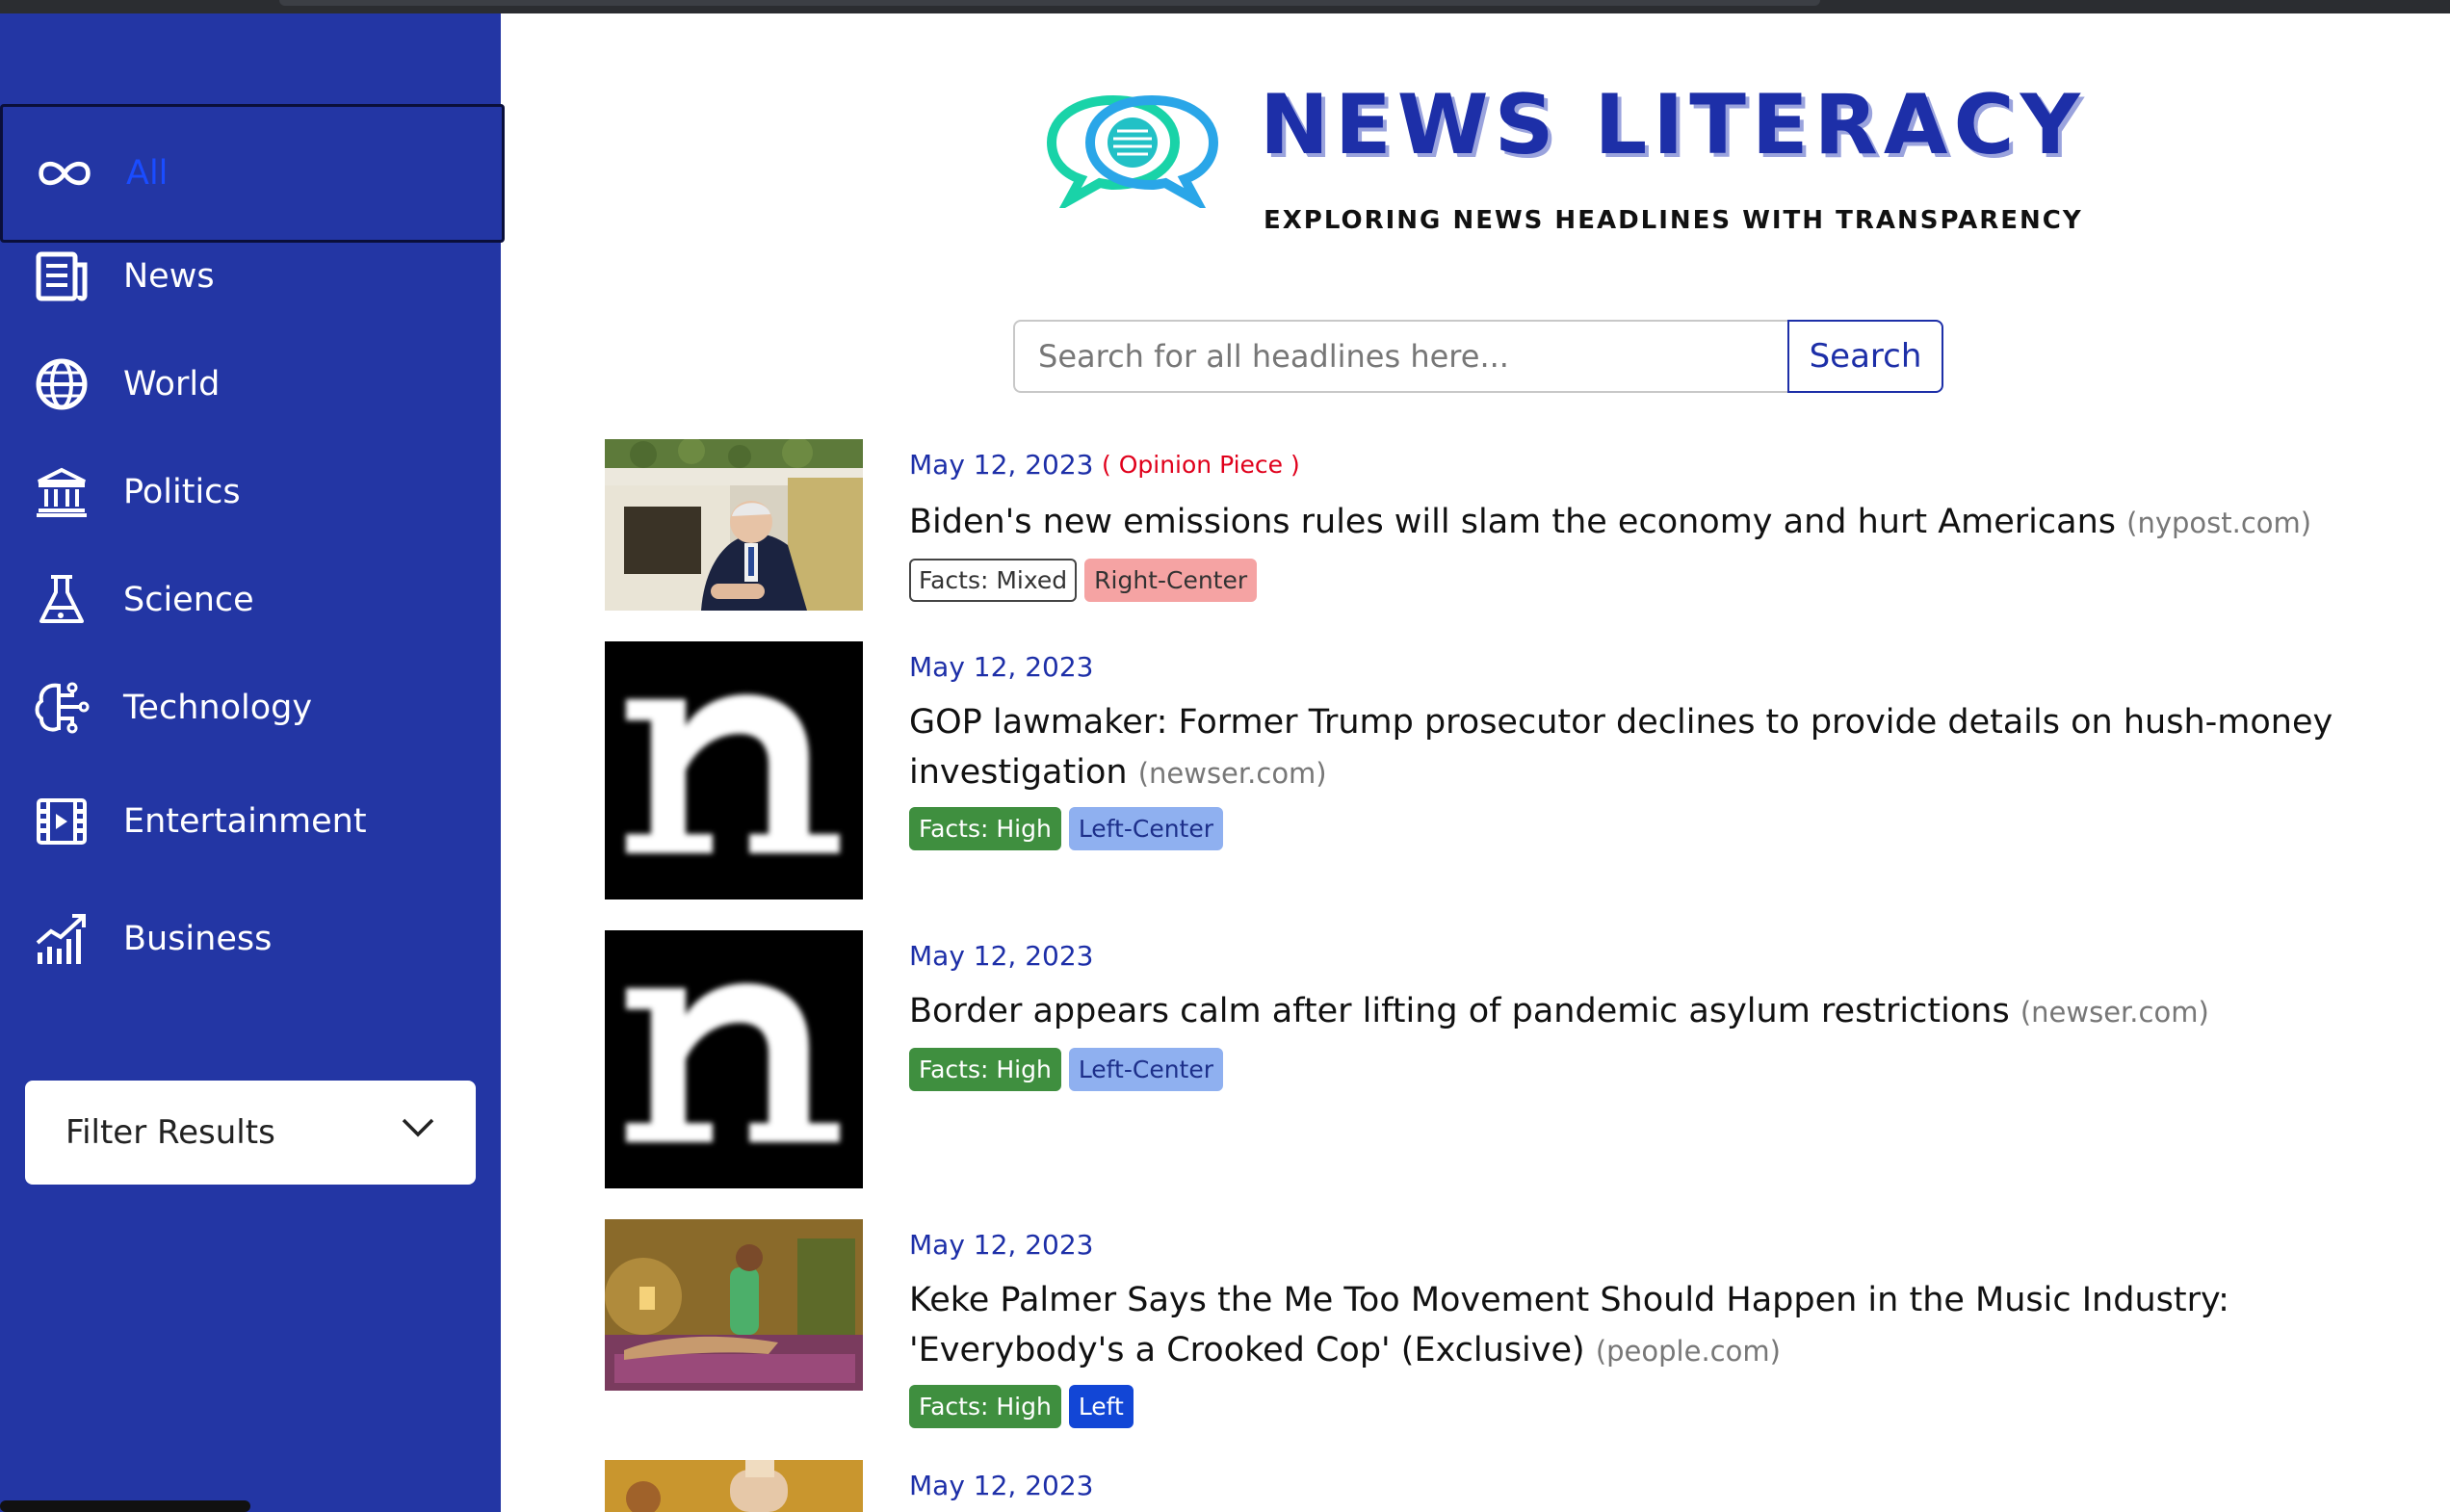 Image resolution: width=2450 pixels, height=1512 pixels. Describe the element at coordinates (62, 276) in the screenshot. I see `newspaper-icon` at that location.